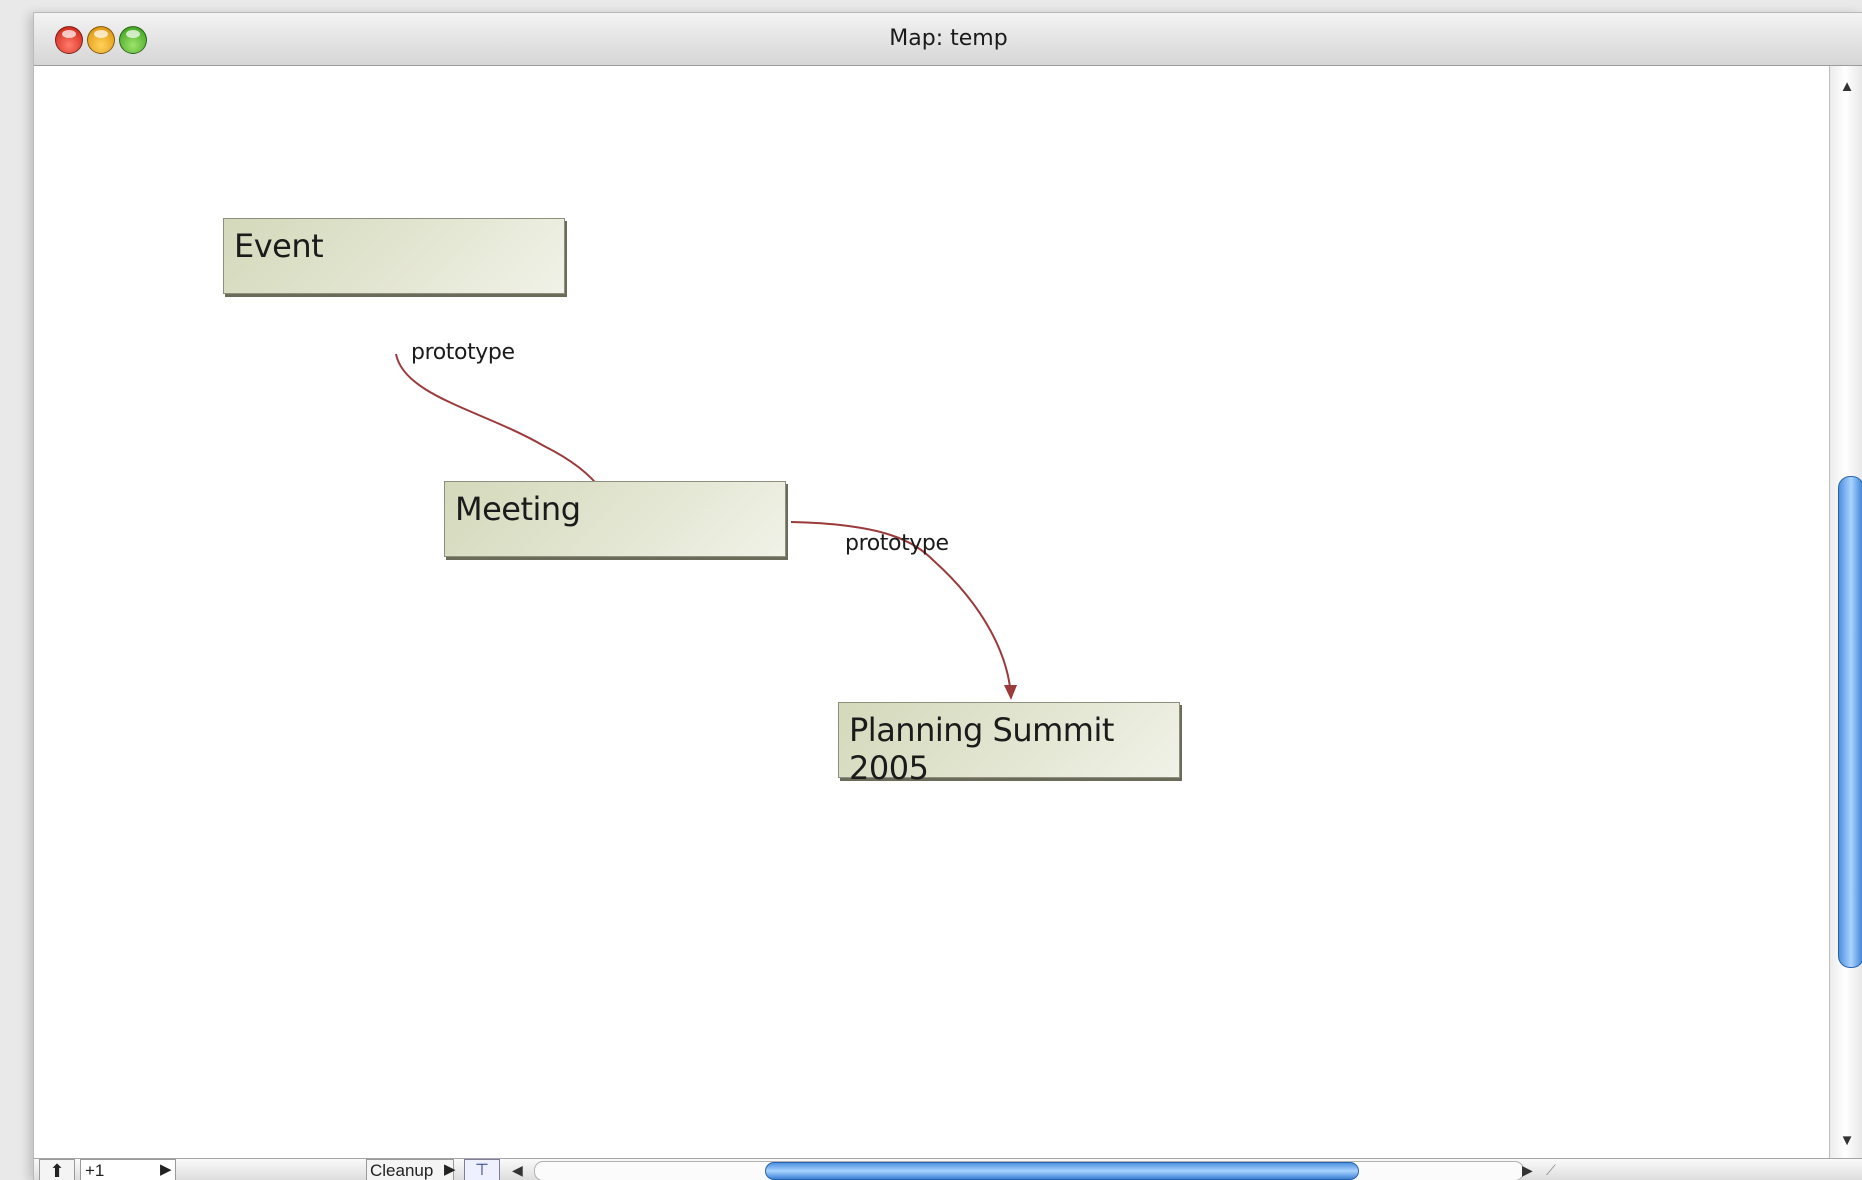 Image resolution: width=1862 pixels, height=1180 pixels. I want to click on title-bar: Map: temp, so click(948, 39).